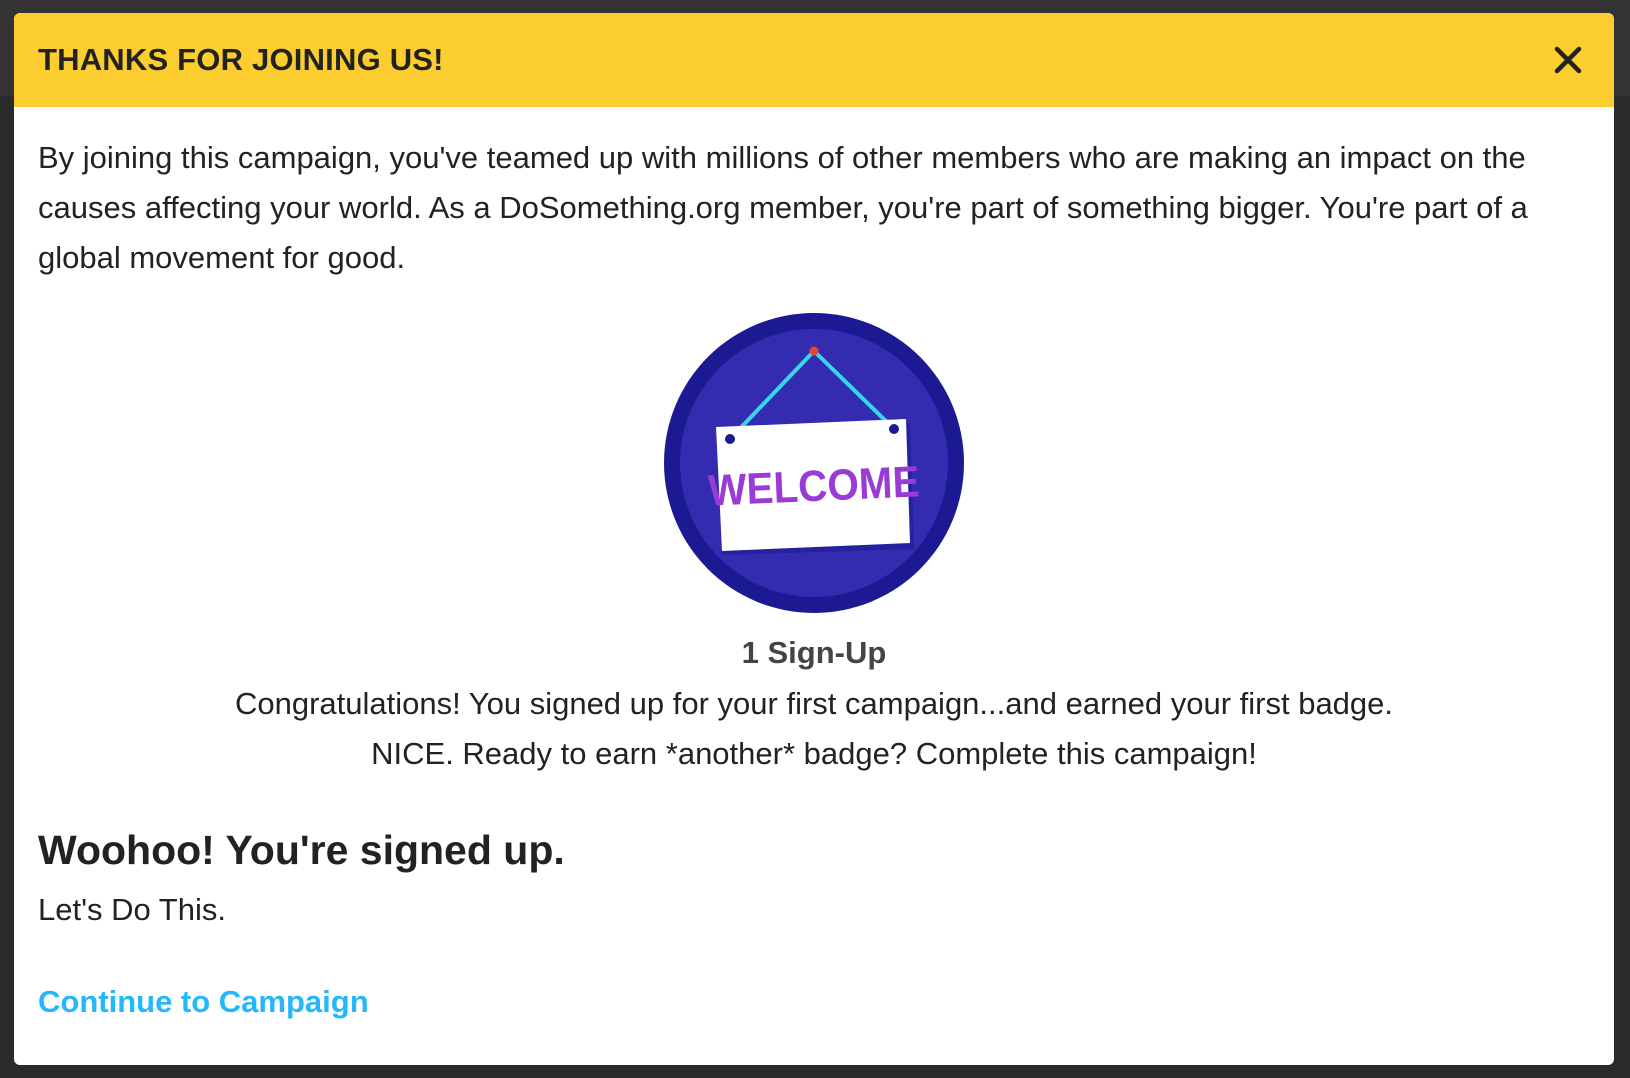 This screenshot has height=1078, width=1630. Describe the element at coordinates (814, 60) in the screenshot. I see `modal-header: THANKS FOR JOINING US!` at that location.